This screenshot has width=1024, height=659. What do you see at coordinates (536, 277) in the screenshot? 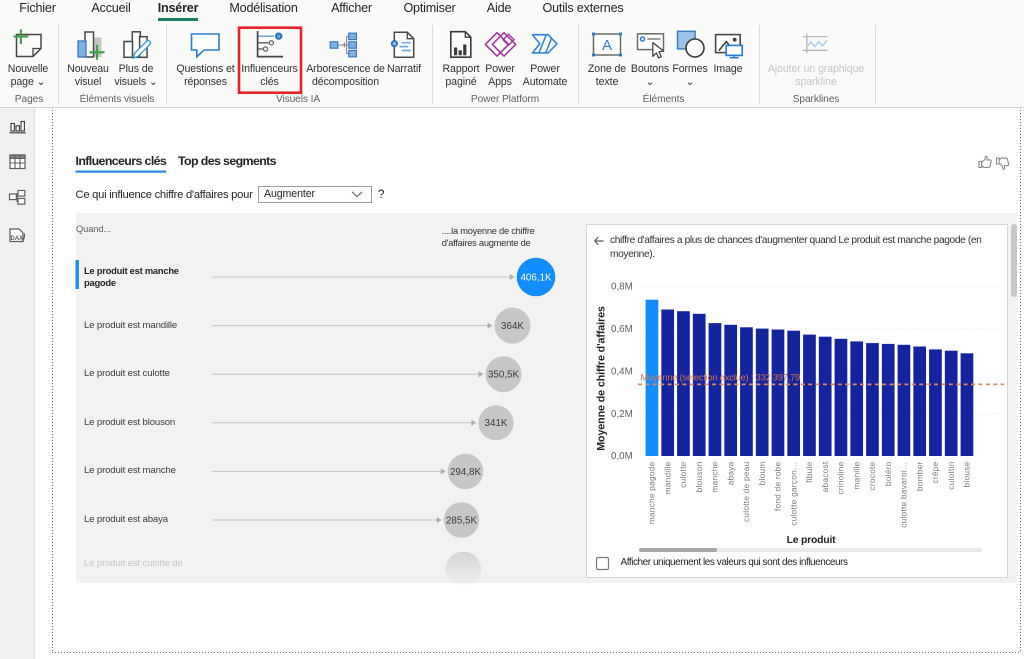
I see `svg-text: 406,1K` at bounding box center [536, 277].